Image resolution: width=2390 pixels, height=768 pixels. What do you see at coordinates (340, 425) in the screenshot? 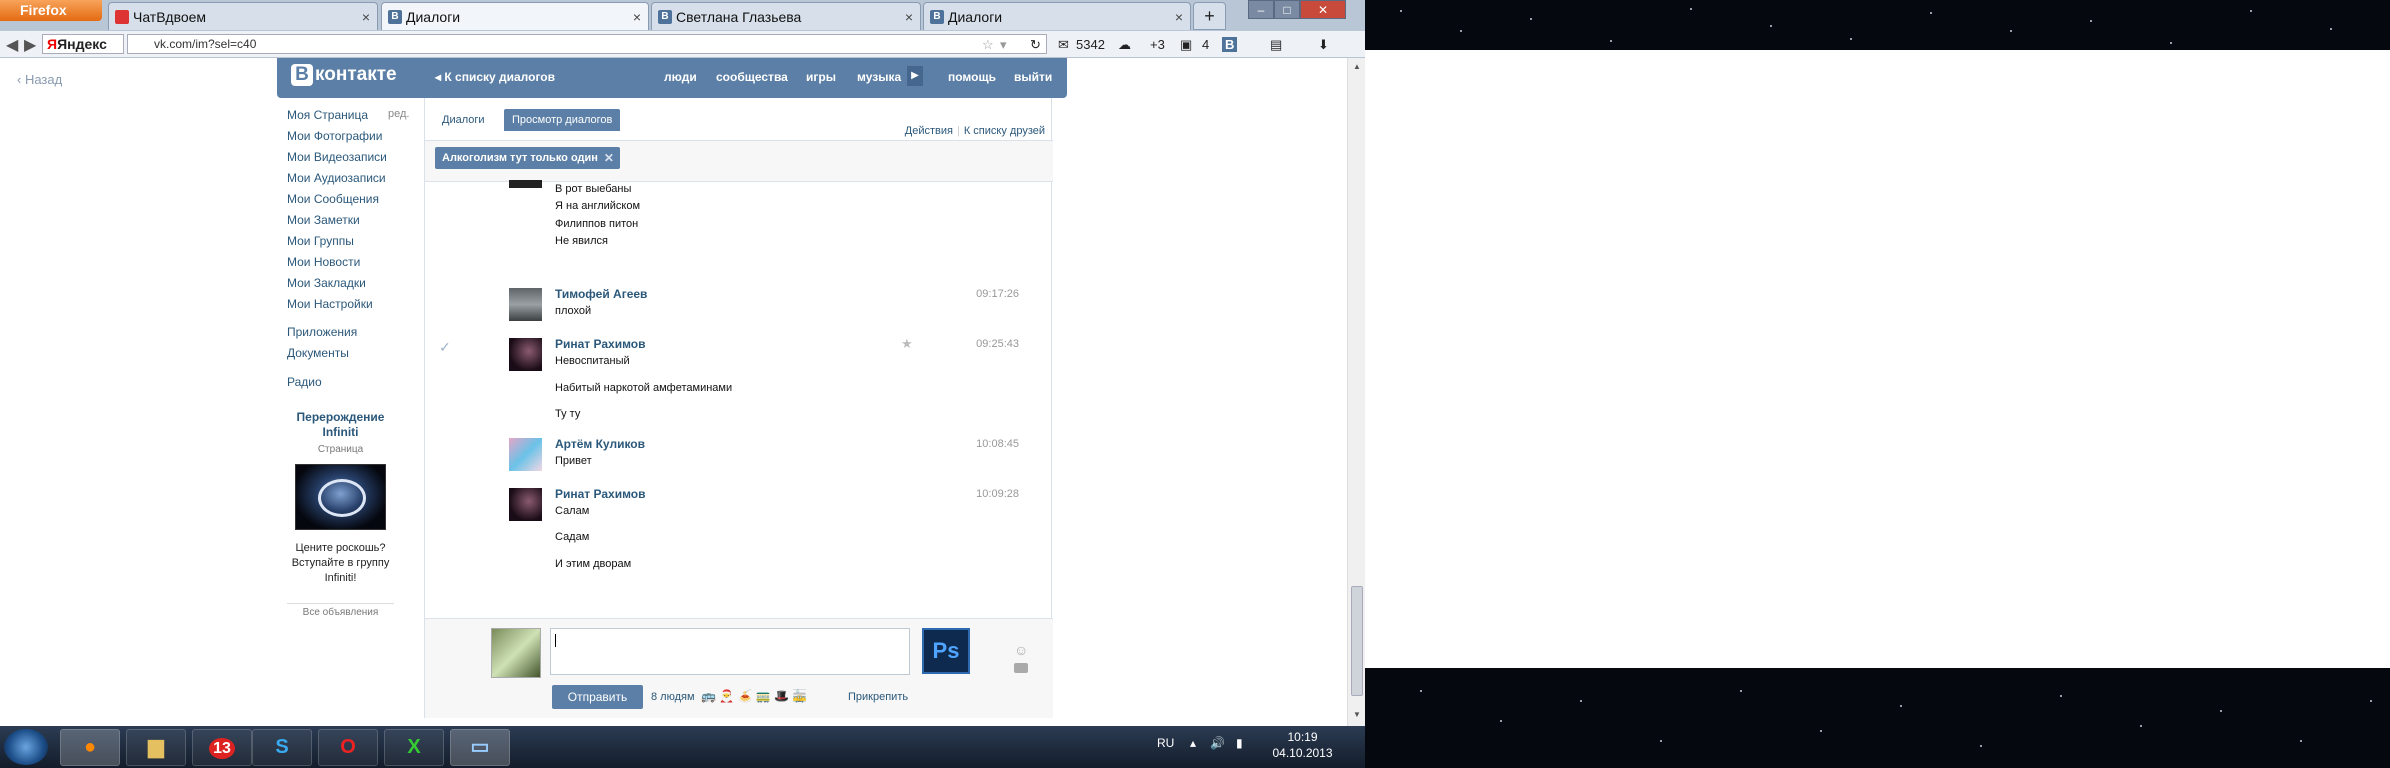
I see `ad-title: Перерождение Infiniti` at bounding box center [340, 425].